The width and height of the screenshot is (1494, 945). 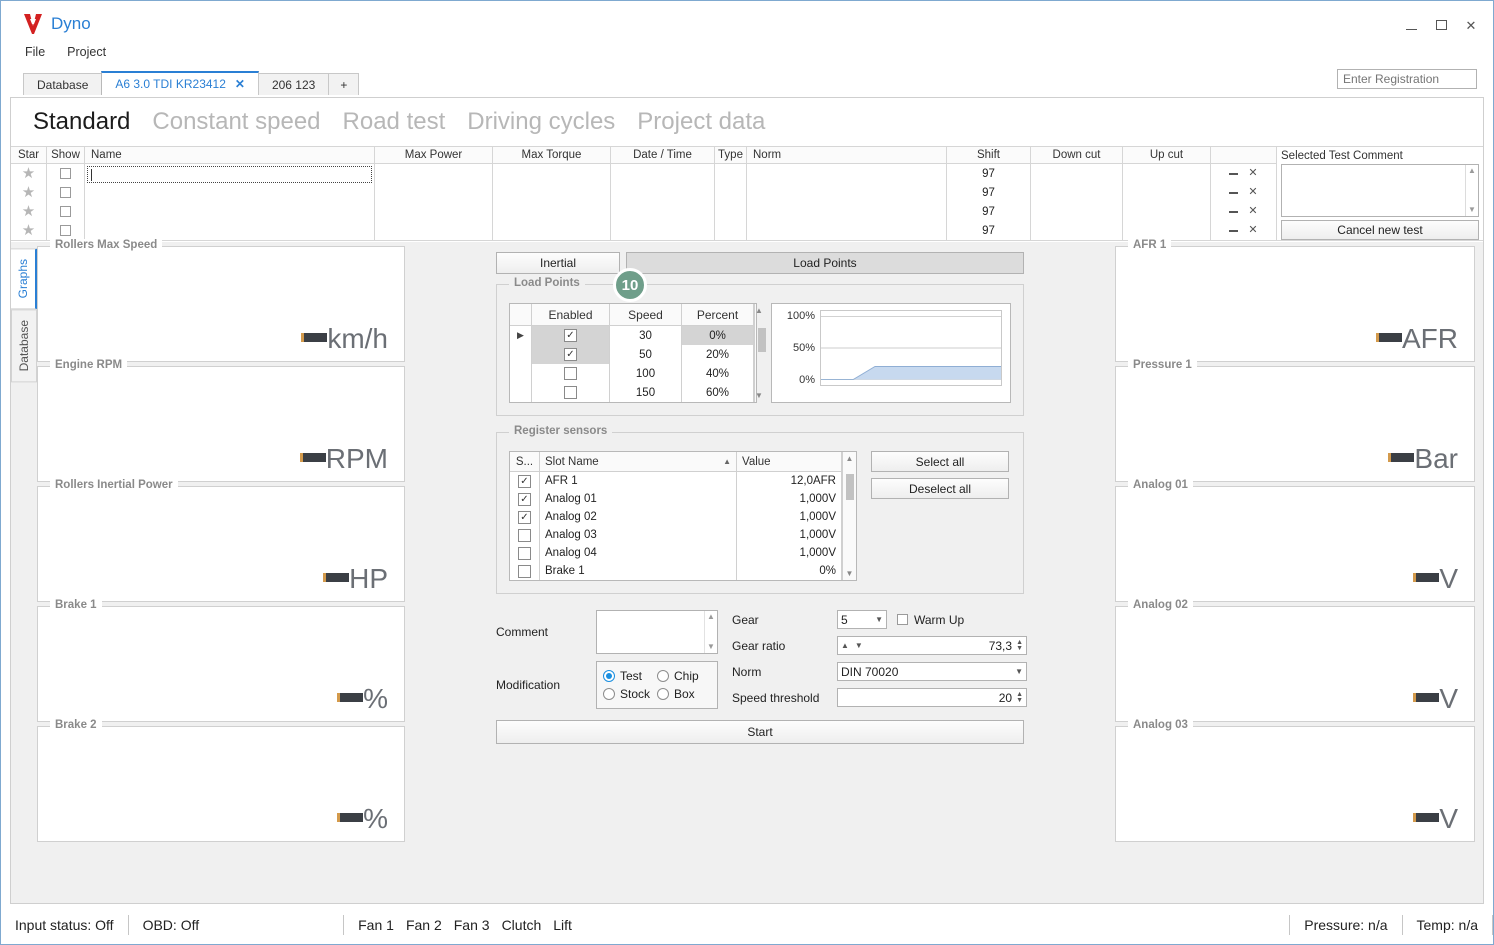 I want to click on section-tab-project-data: Project data, so click(x=701, y=122).